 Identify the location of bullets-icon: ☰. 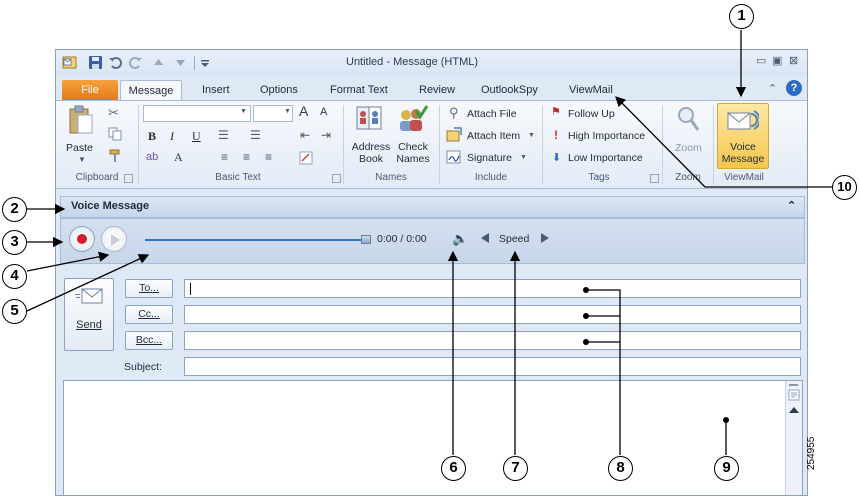
(223, 135).